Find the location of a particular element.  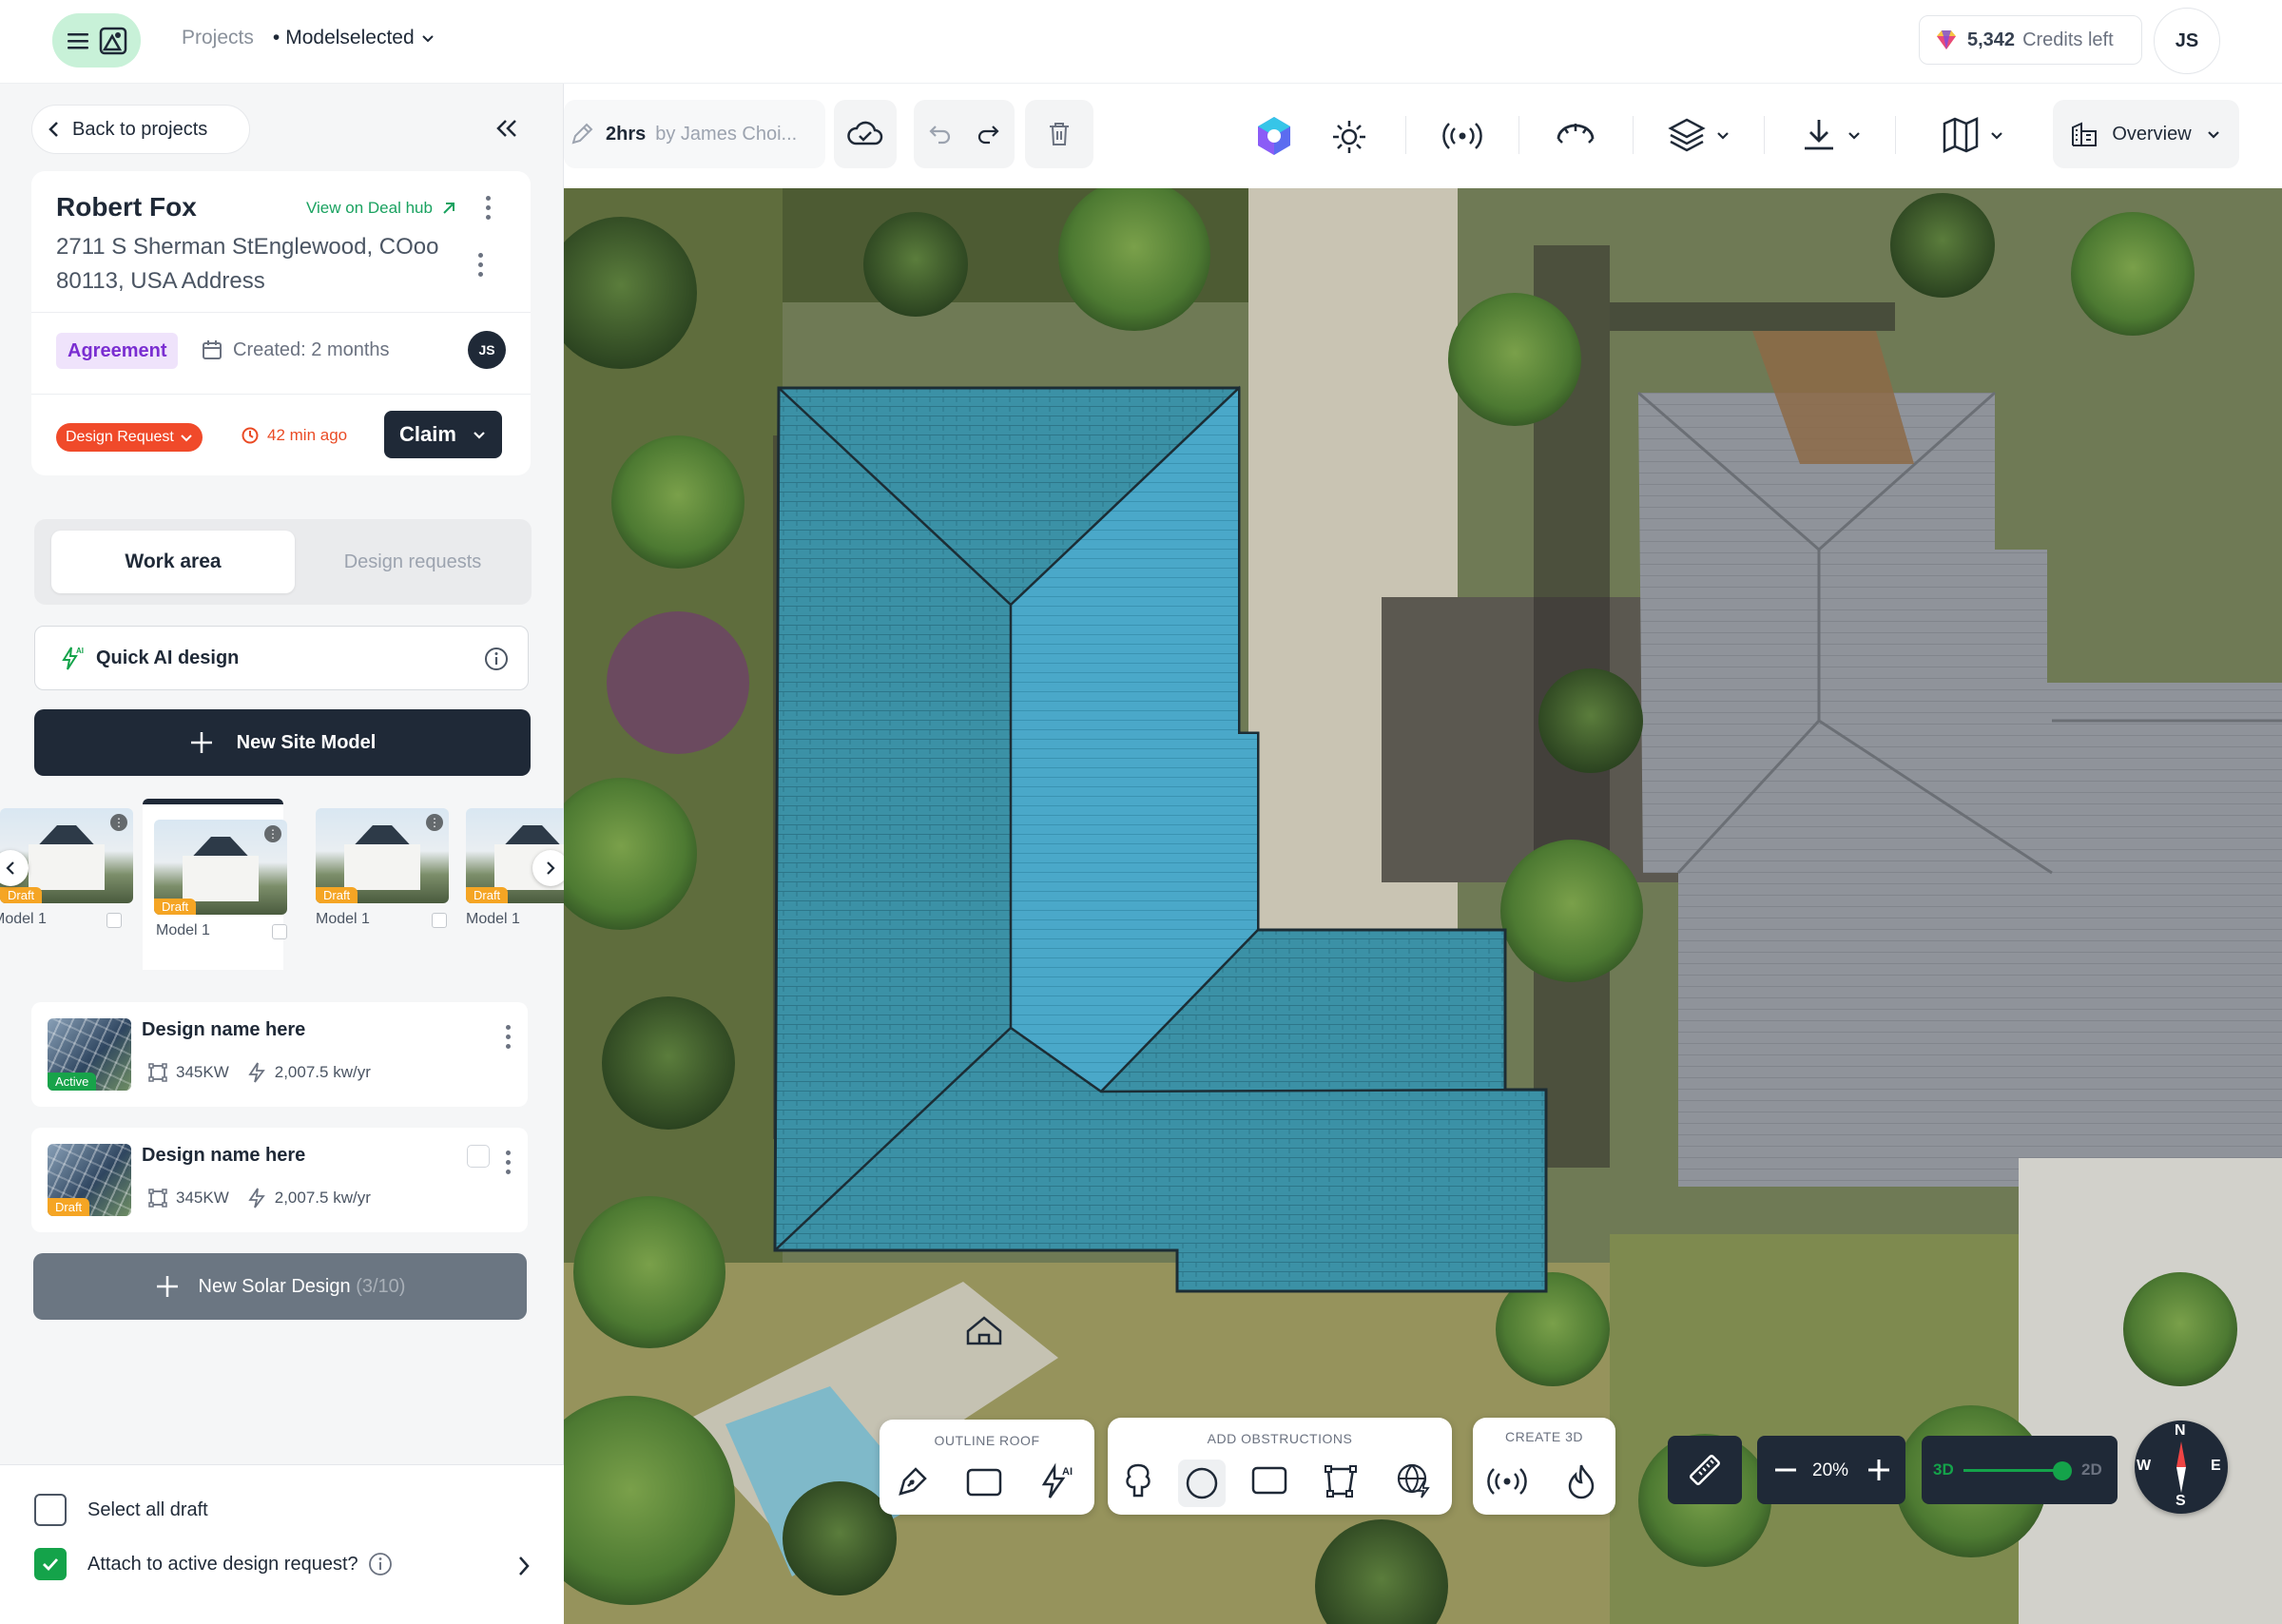

assignee-avatar: JS is located at coordinates (487, 350).